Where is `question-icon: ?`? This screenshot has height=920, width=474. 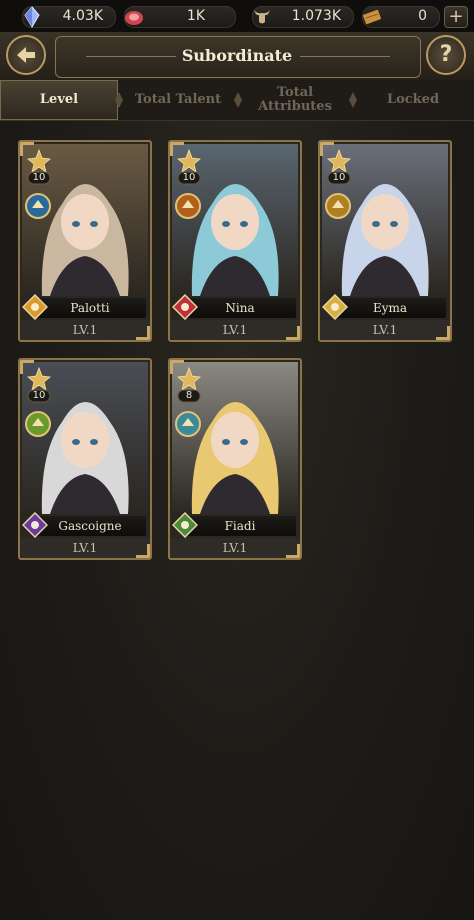 question-icon: ? is located at coordinates (446, 54).